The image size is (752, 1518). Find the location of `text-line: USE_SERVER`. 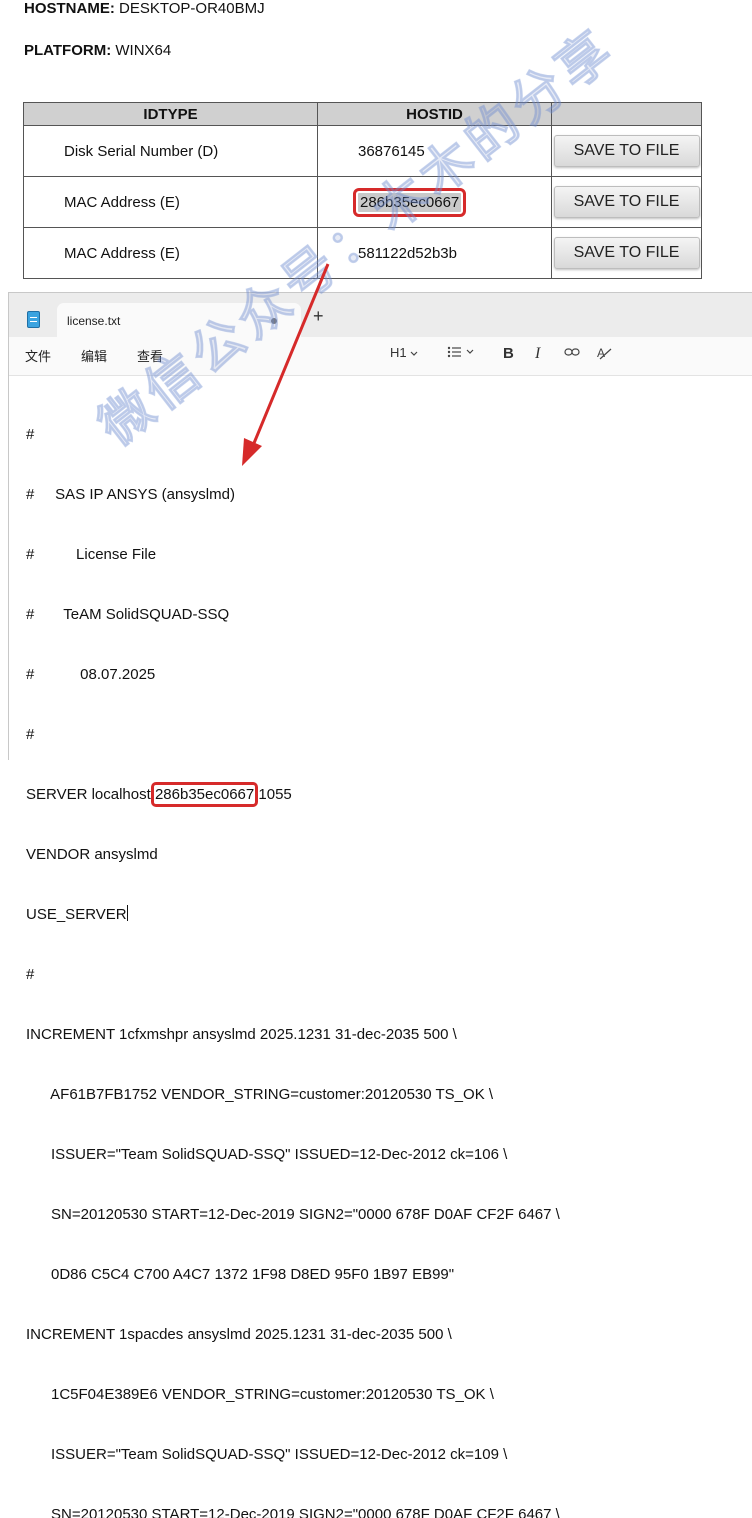

text-line: USE_SERVER is located at coordinates (293, 915).